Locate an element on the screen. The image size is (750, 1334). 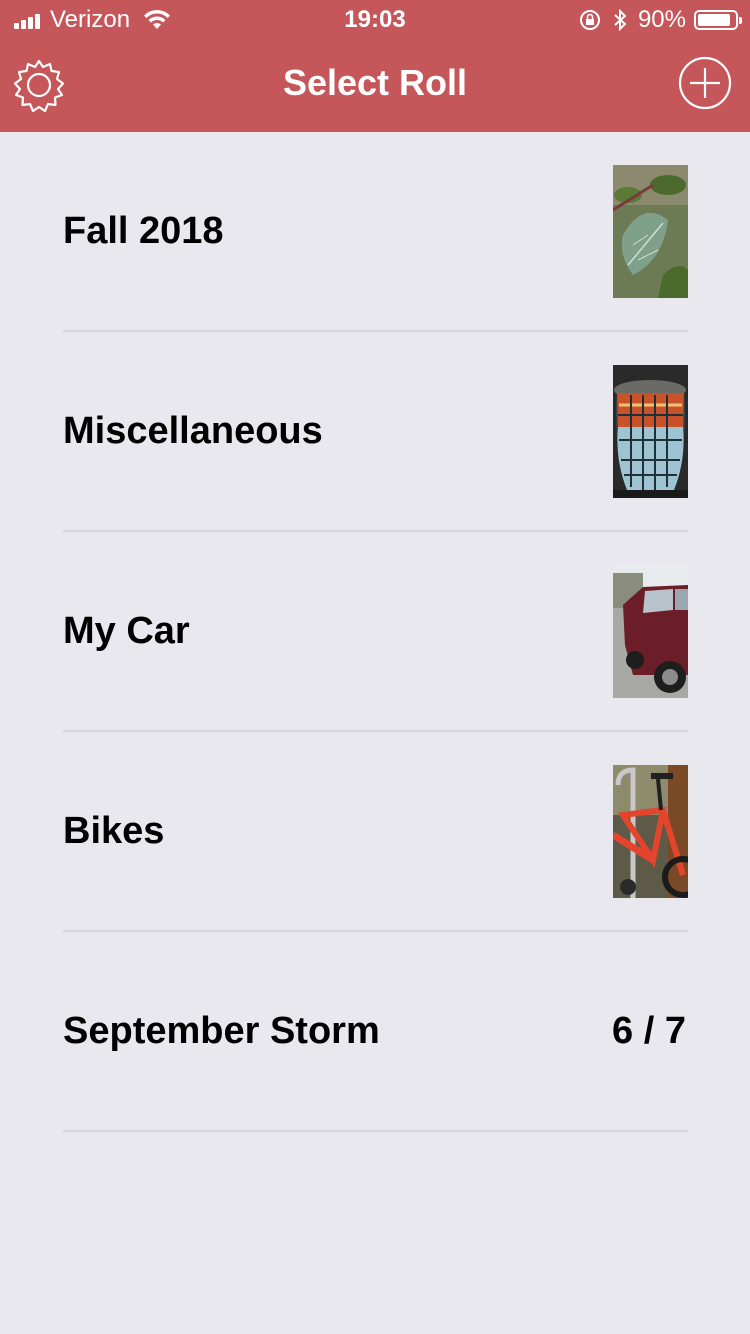
roll-label: Miscellaneous is located at coordinates (193, 431).